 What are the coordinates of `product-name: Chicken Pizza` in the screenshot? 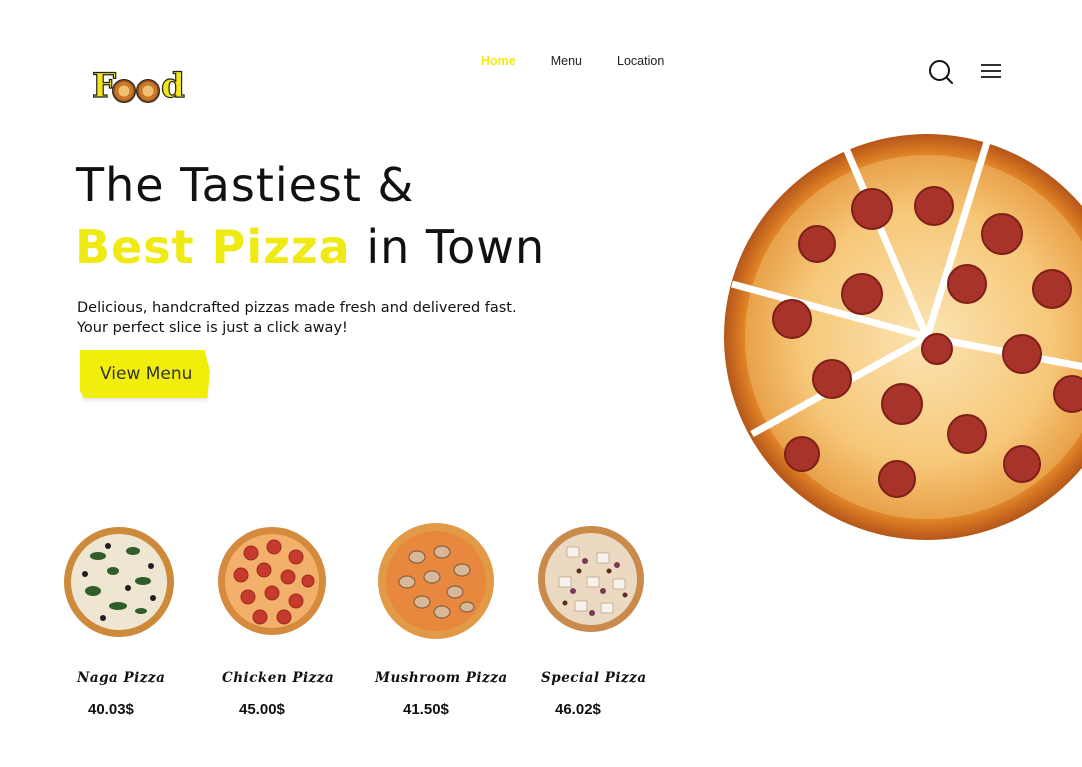 It's located at (278, 678).